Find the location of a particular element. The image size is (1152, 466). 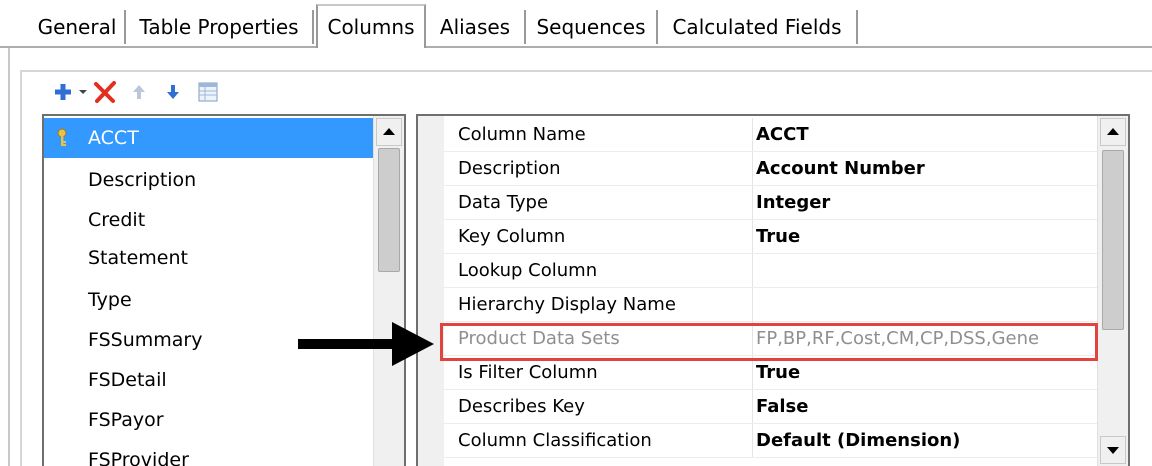

list-item-label: Type is located at coordinates (110, 300).